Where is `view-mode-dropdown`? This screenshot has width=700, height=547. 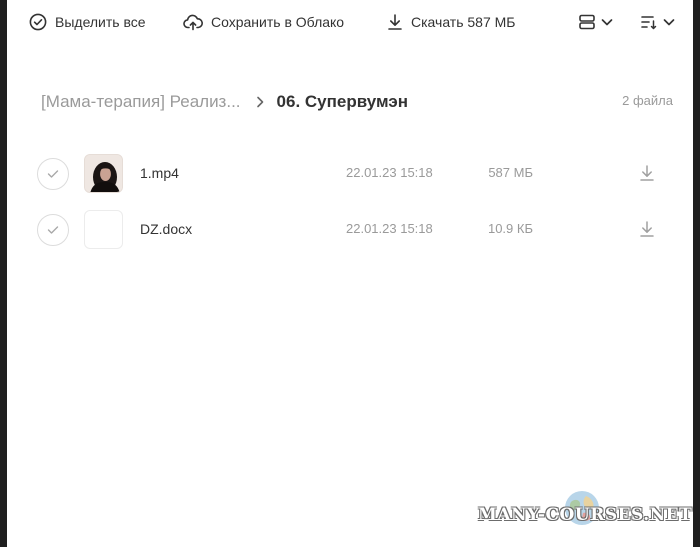 view-mode-dropdown is located at coordinates (596, 22).